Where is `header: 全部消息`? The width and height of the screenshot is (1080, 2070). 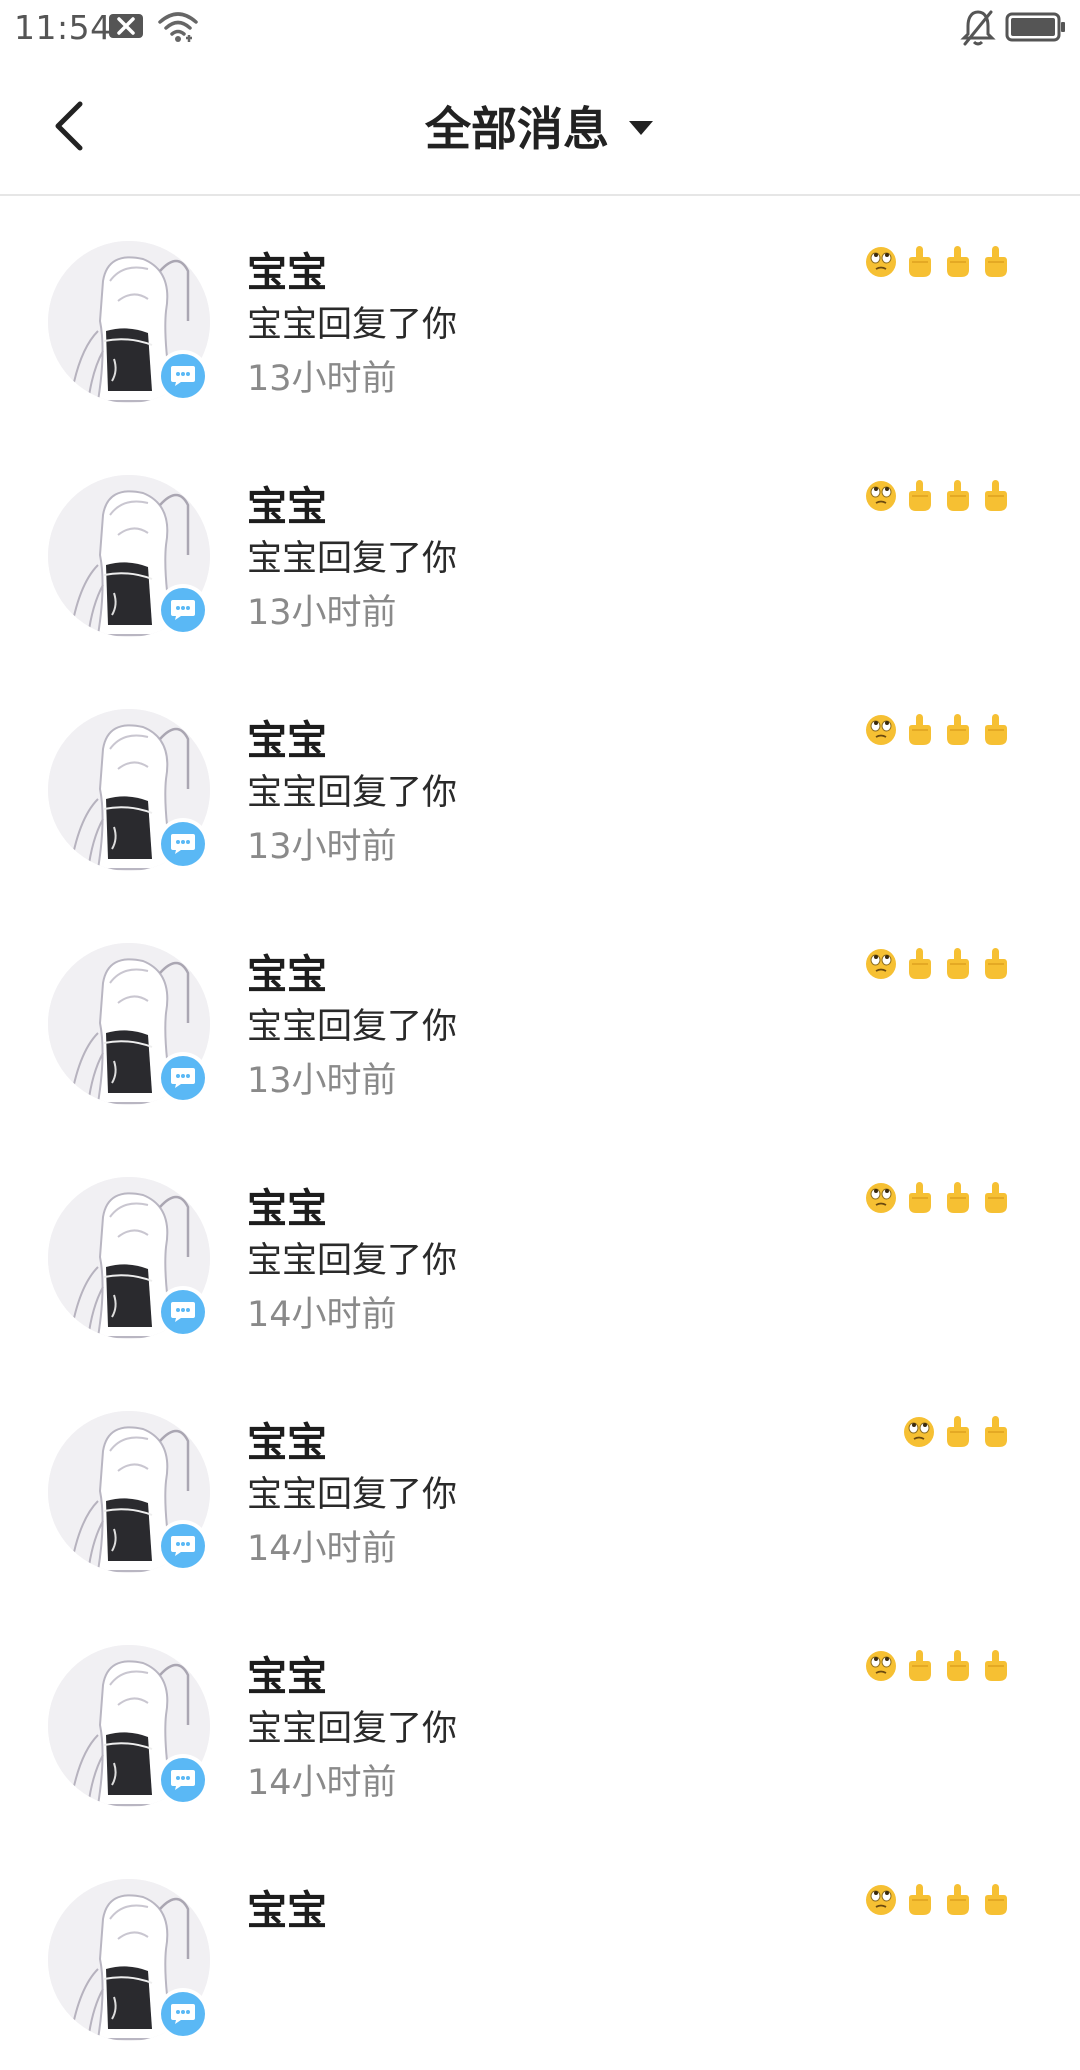 header: 全部消息 is located at coordinates (540, 126).